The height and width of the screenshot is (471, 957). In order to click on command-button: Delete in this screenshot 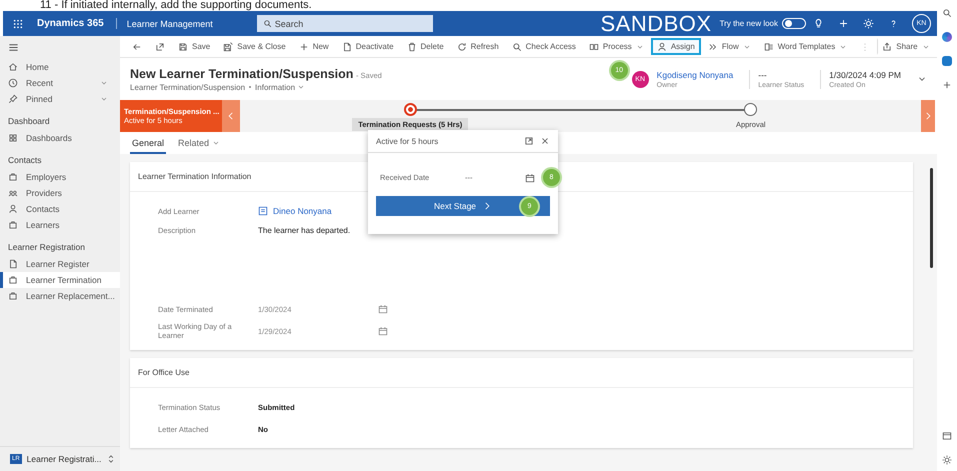, I will do `click(425, 46)`.